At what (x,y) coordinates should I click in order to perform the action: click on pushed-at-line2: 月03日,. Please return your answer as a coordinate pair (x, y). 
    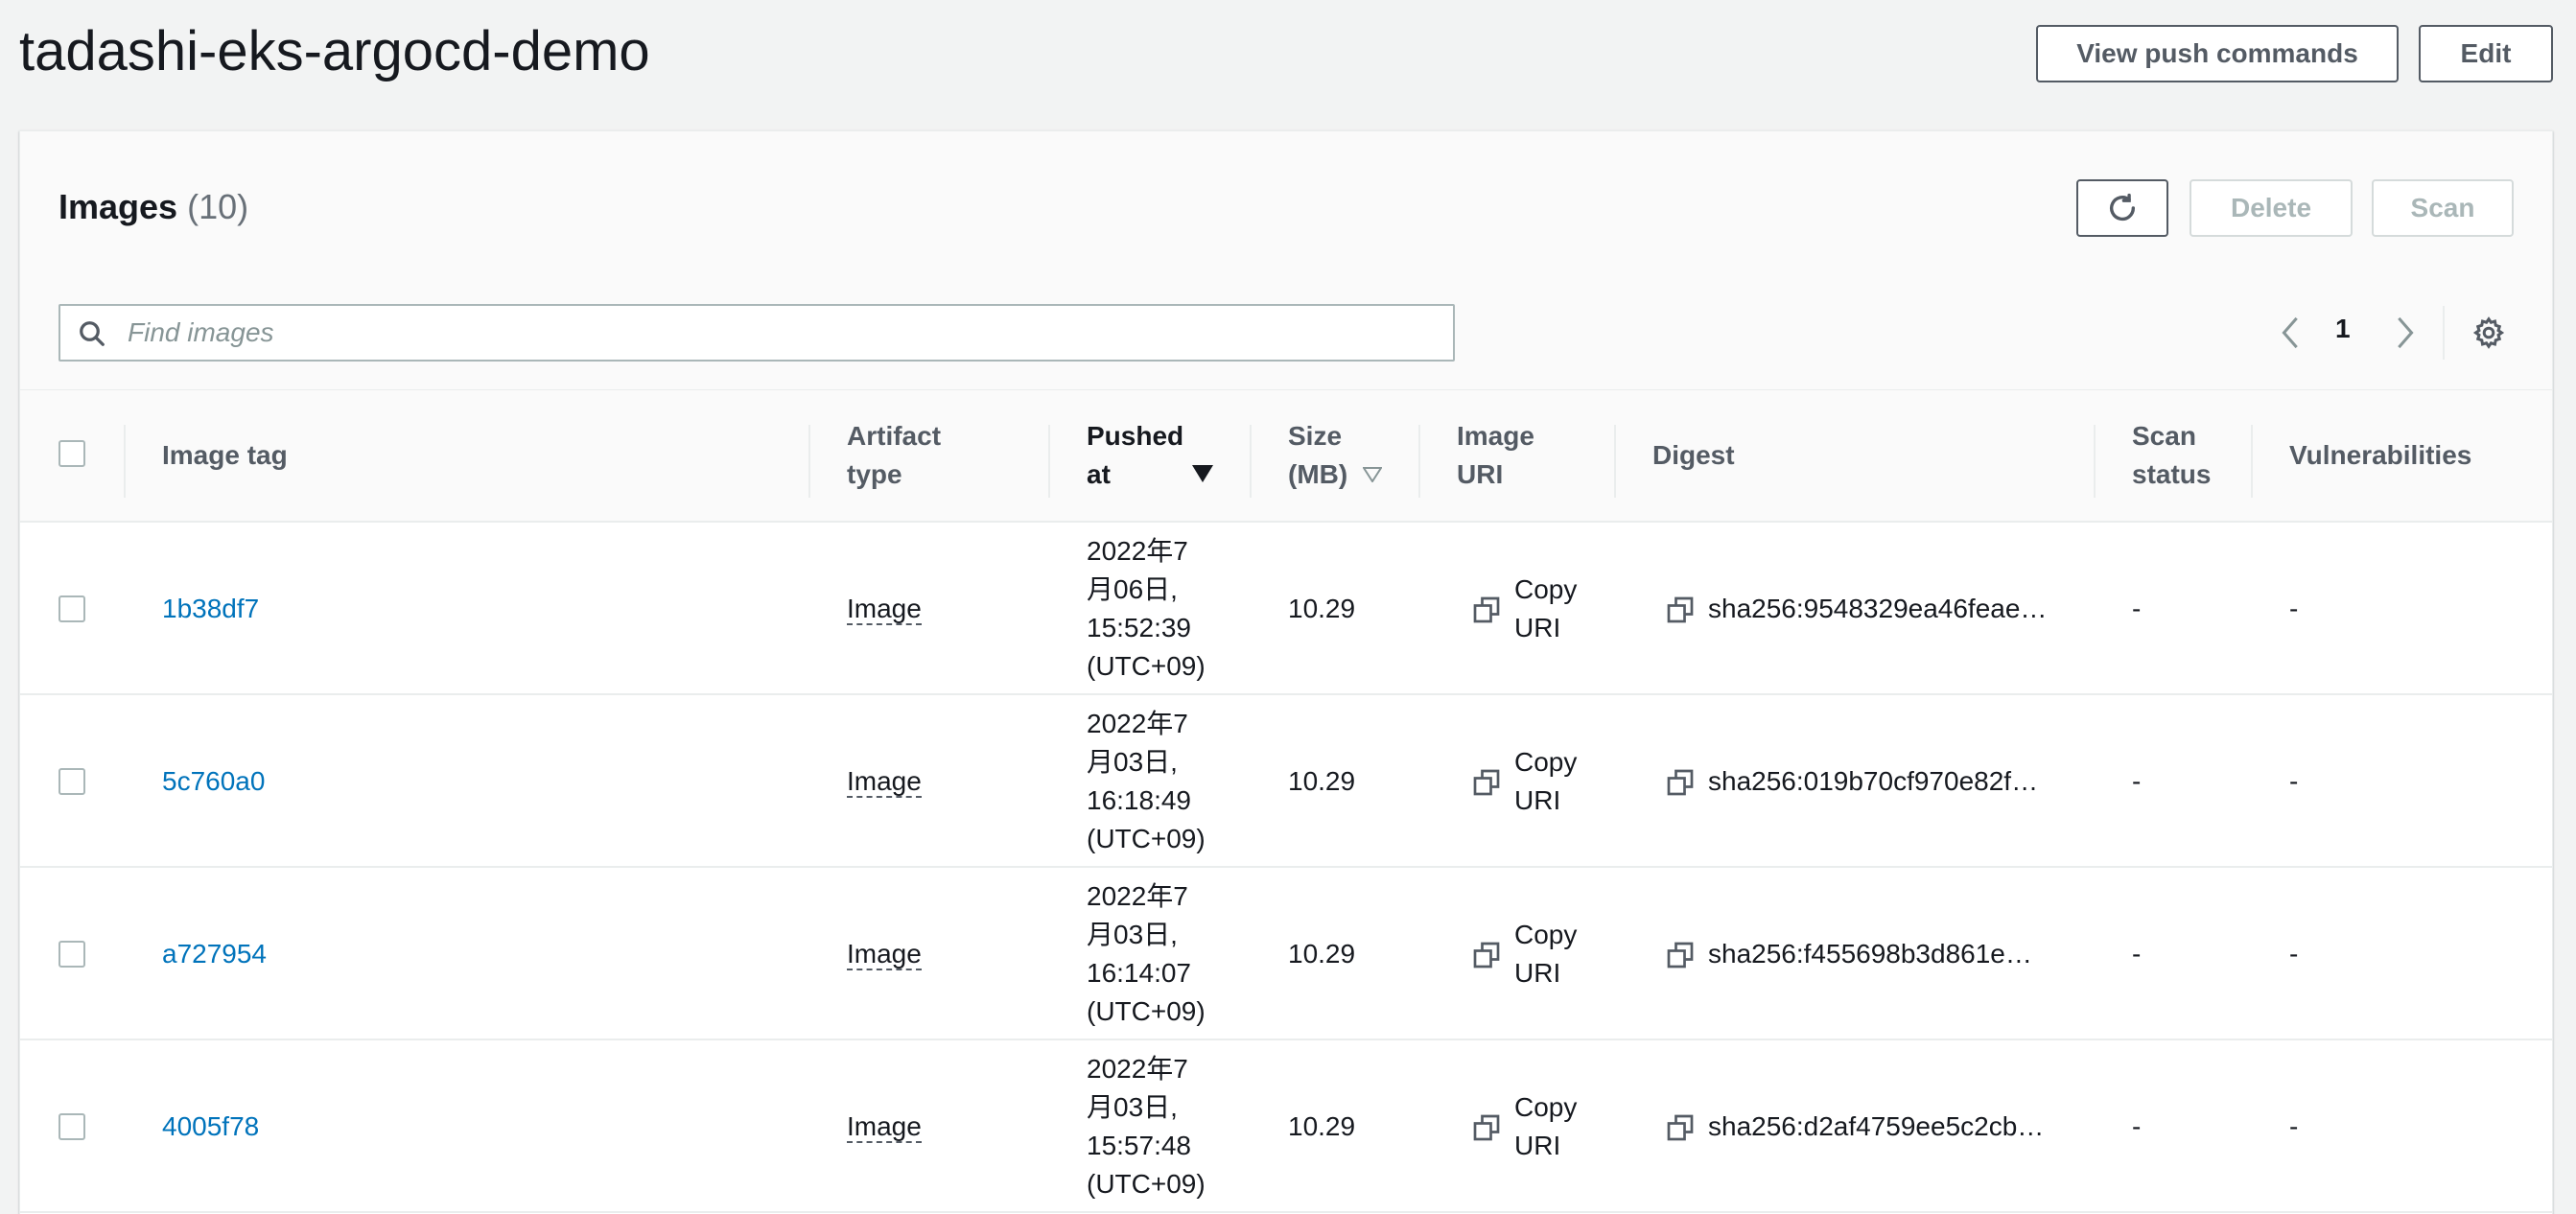
    Looking at the image, I should click on (1132, 1107).